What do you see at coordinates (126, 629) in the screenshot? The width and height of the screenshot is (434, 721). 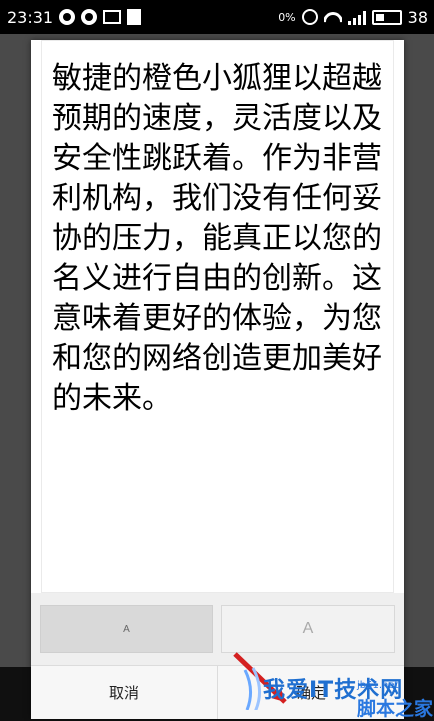 I see `font-decrease-button: A` at bounding box center [126, 629].